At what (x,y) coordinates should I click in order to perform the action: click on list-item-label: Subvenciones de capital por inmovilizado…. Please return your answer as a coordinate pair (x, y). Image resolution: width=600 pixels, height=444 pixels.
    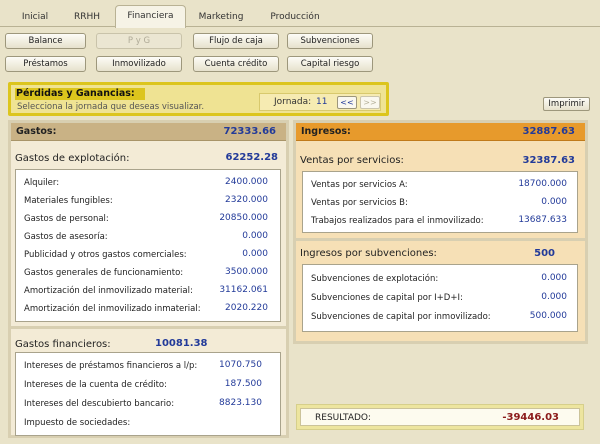
    Looking at the image, I should click on (401, 317).